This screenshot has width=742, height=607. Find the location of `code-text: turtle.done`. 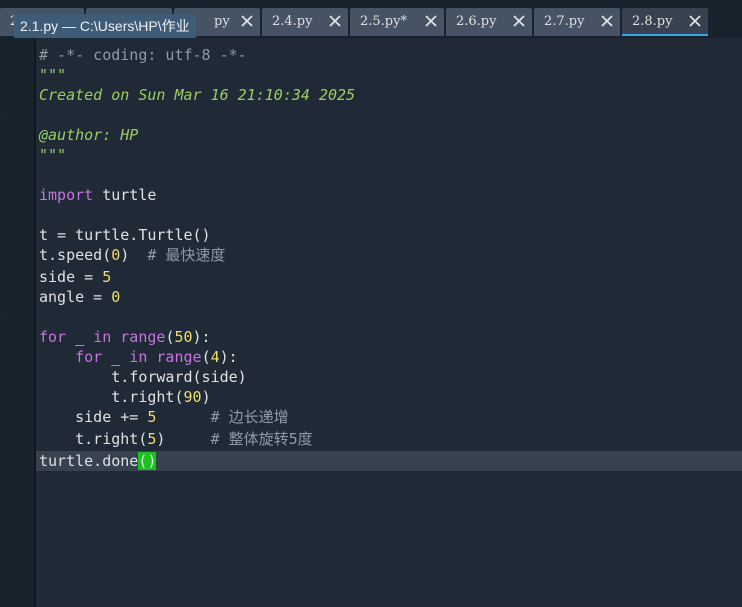

code-text: turtle.done is located at coordinates (89, 461).